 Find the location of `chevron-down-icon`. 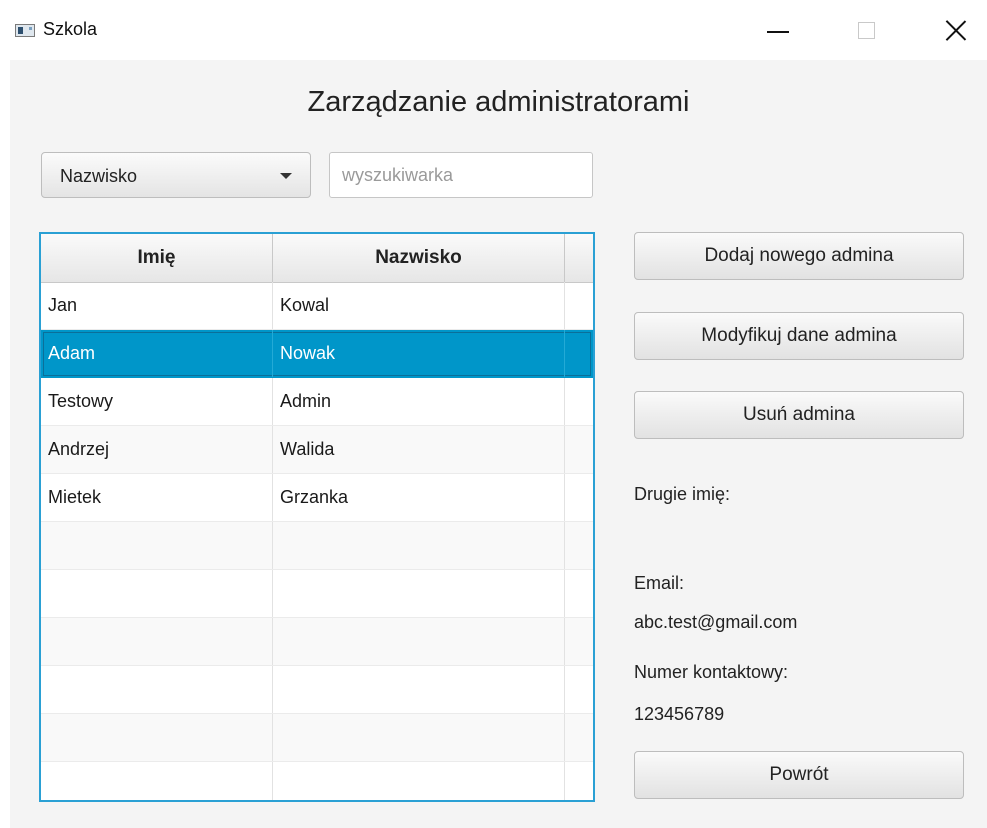

chevron-down-icon is located at coordinates (286, 176).